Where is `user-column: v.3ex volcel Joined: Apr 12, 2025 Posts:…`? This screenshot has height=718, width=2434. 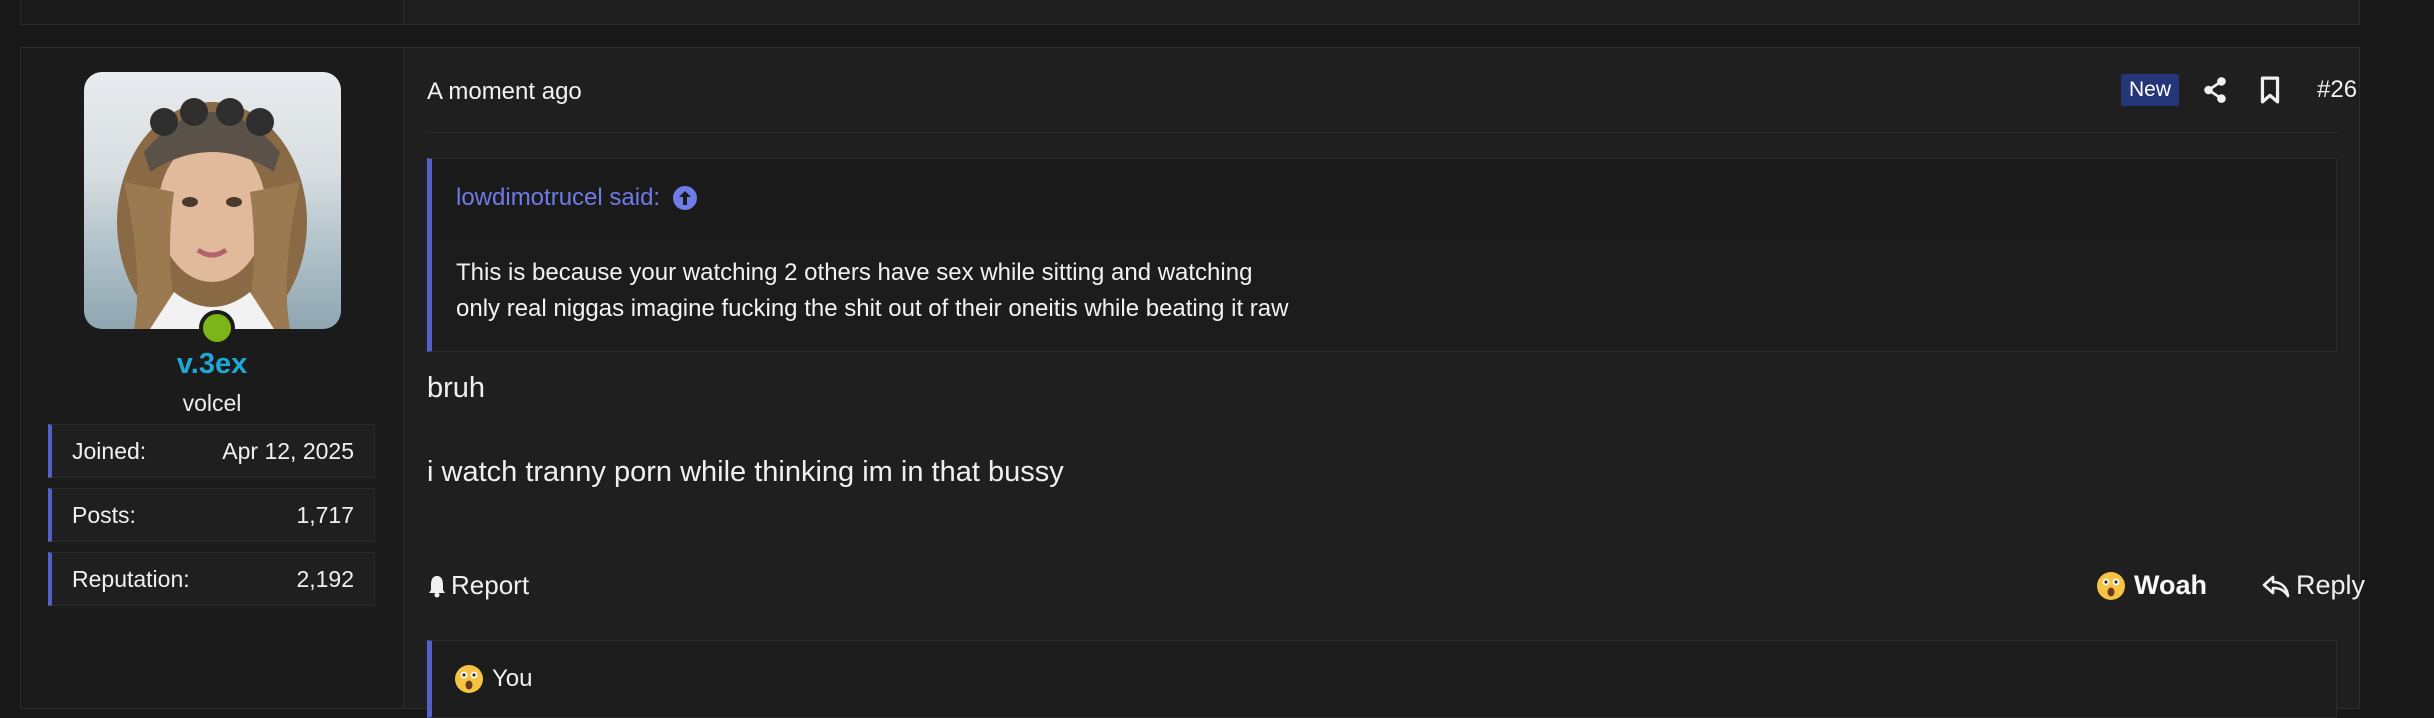 user-column: v.3ex volcel Joined: Apr 12, 2025 Posts:… is located at coordinates (212, 378).